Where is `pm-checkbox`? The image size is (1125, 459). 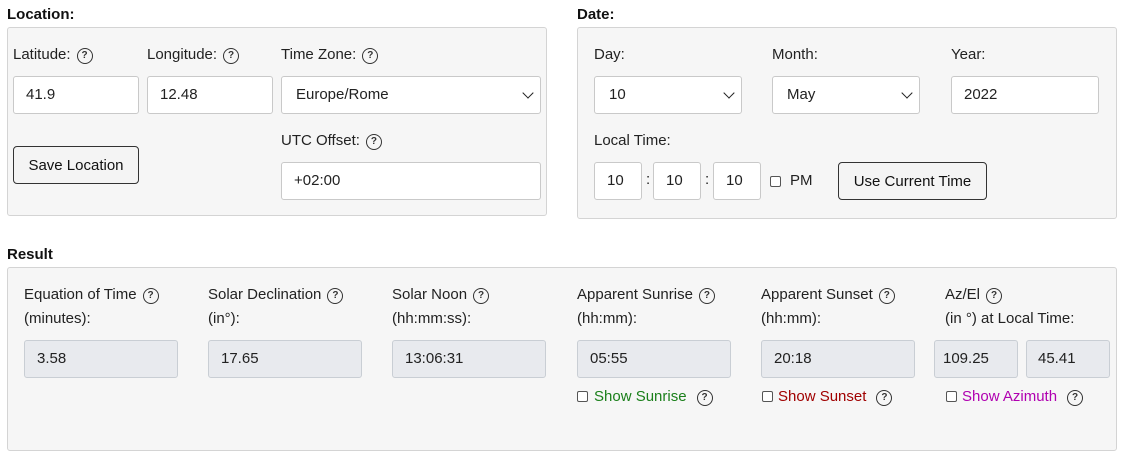 pm-checkbox is located at coordinates (775, 181).